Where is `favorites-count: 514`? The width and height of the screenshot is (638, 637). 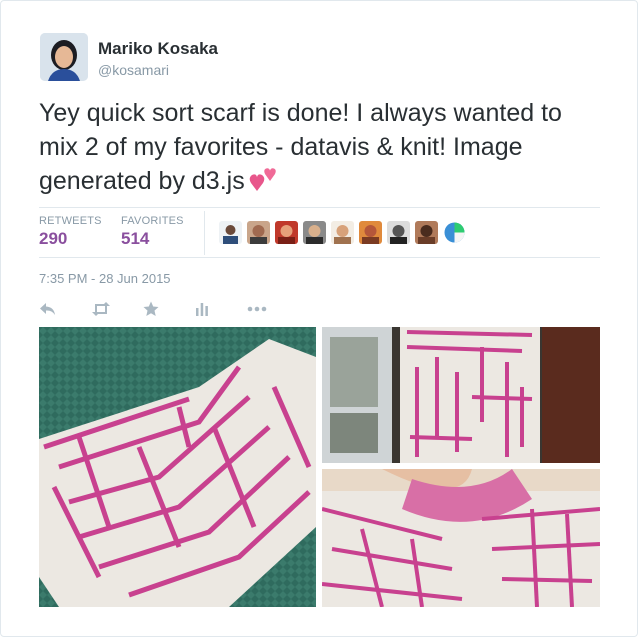
favorites-count: 514 is located at coordinates (135, 238).